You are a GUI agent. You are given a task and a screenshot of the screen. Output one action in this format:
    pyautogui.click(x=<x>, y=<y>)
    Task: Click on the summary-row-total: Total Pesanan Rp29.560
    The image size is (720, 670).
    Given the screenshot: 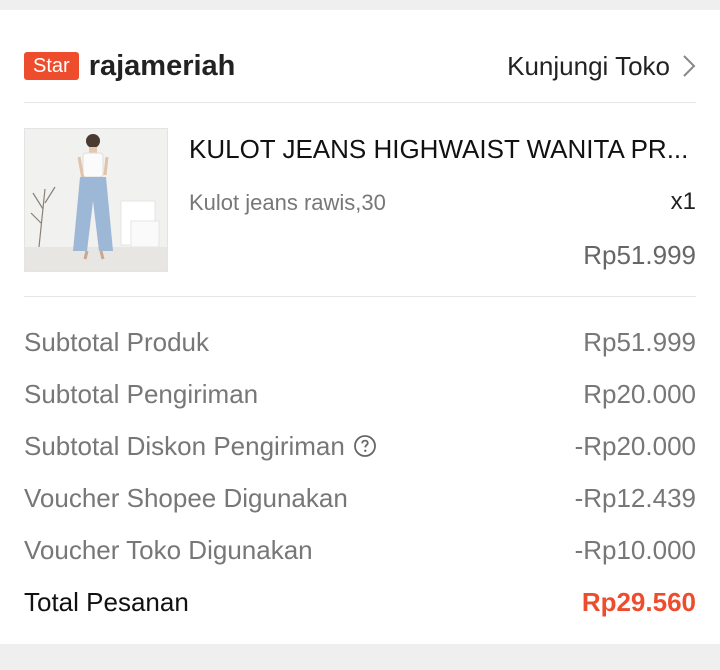 What is the action you would take?
    pyautogui.click(x=360, y=602)
    